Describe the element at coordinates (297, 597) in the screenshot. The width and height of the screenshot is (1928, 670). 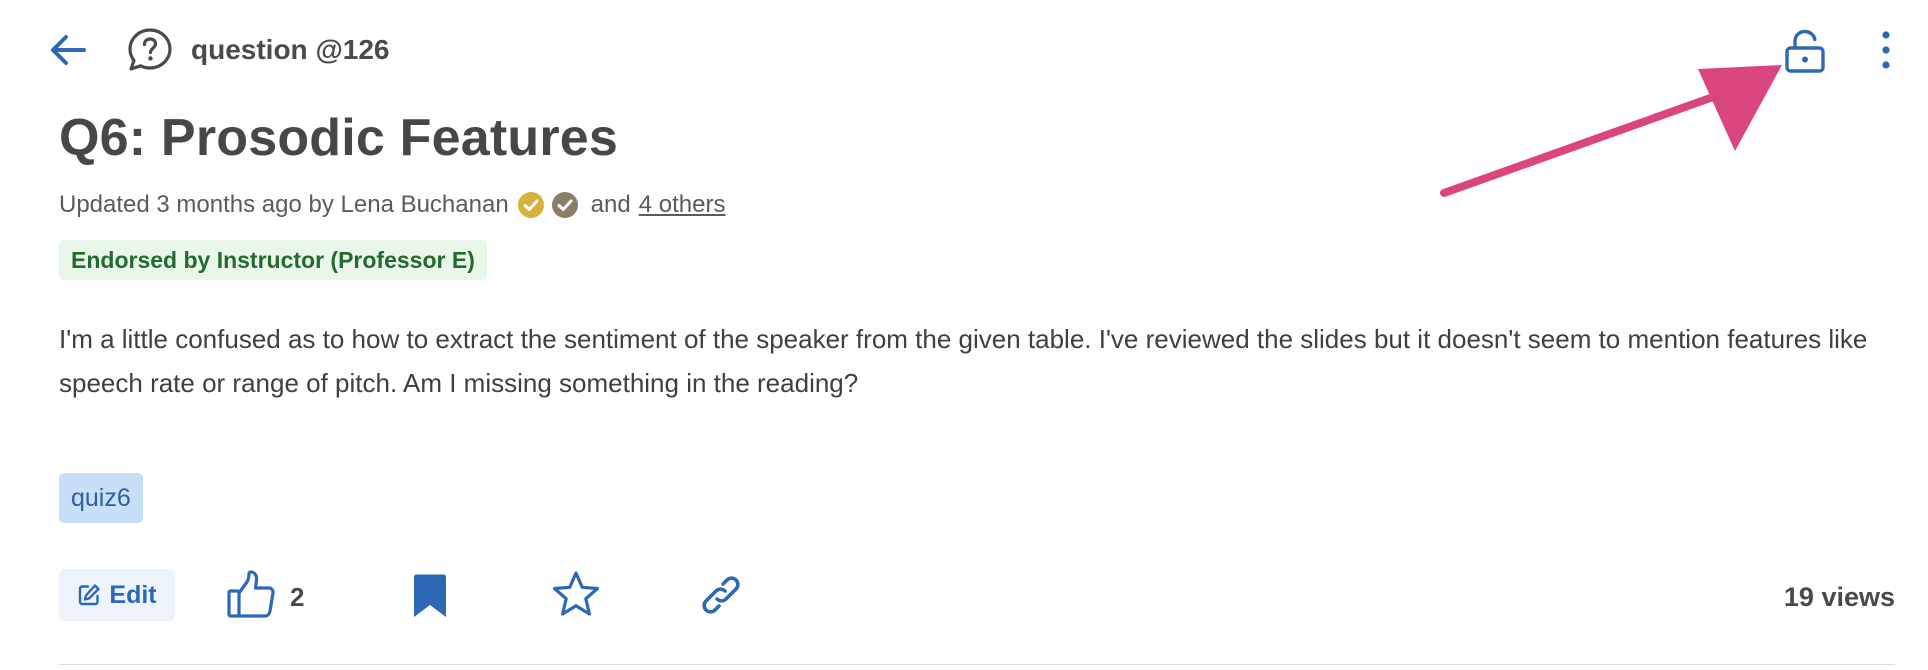
I see `like-count: 2` at that location.